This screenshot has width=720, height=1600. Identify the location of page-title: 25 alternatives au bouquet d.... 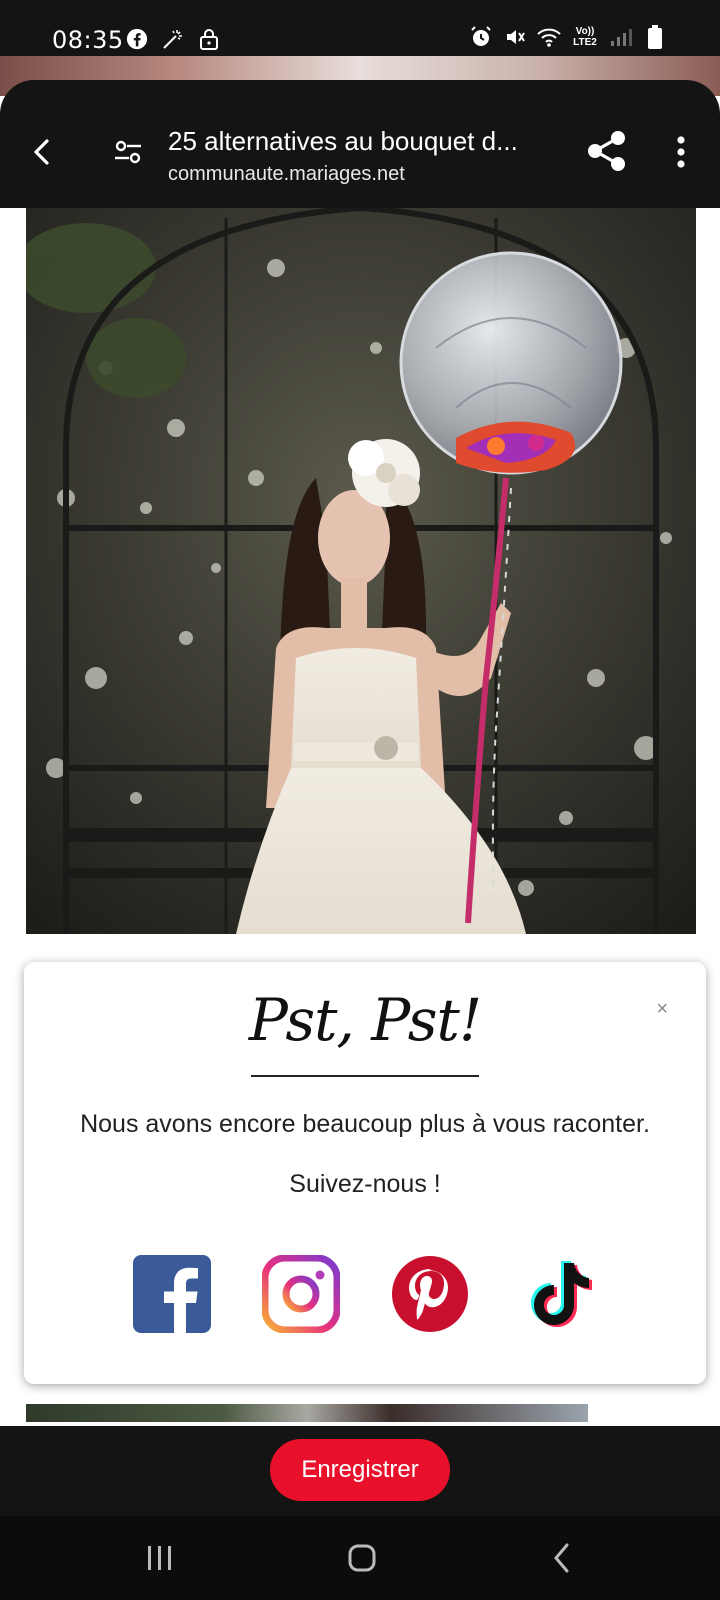
(343, 141).